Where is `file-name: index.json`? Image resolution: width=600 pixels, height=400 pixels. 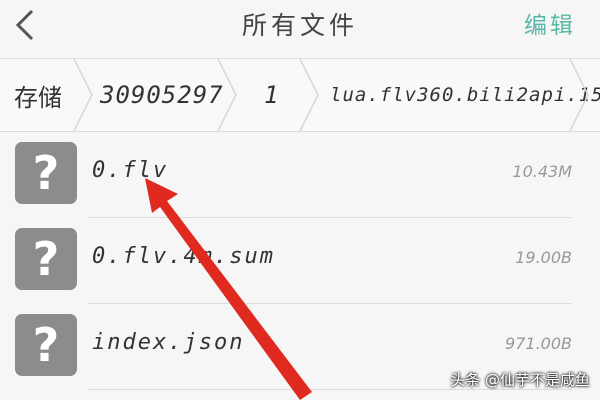
file-name: index.json is located at coordinates (168, 342).